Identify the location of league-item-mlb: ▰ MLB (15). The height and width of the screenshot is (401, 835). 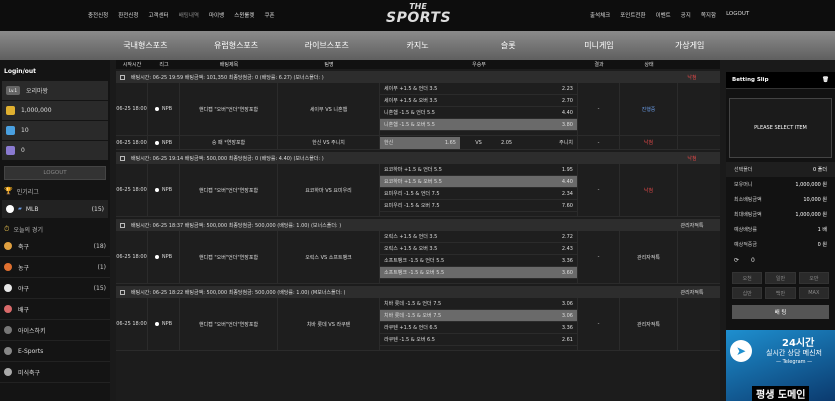
(55, 209).